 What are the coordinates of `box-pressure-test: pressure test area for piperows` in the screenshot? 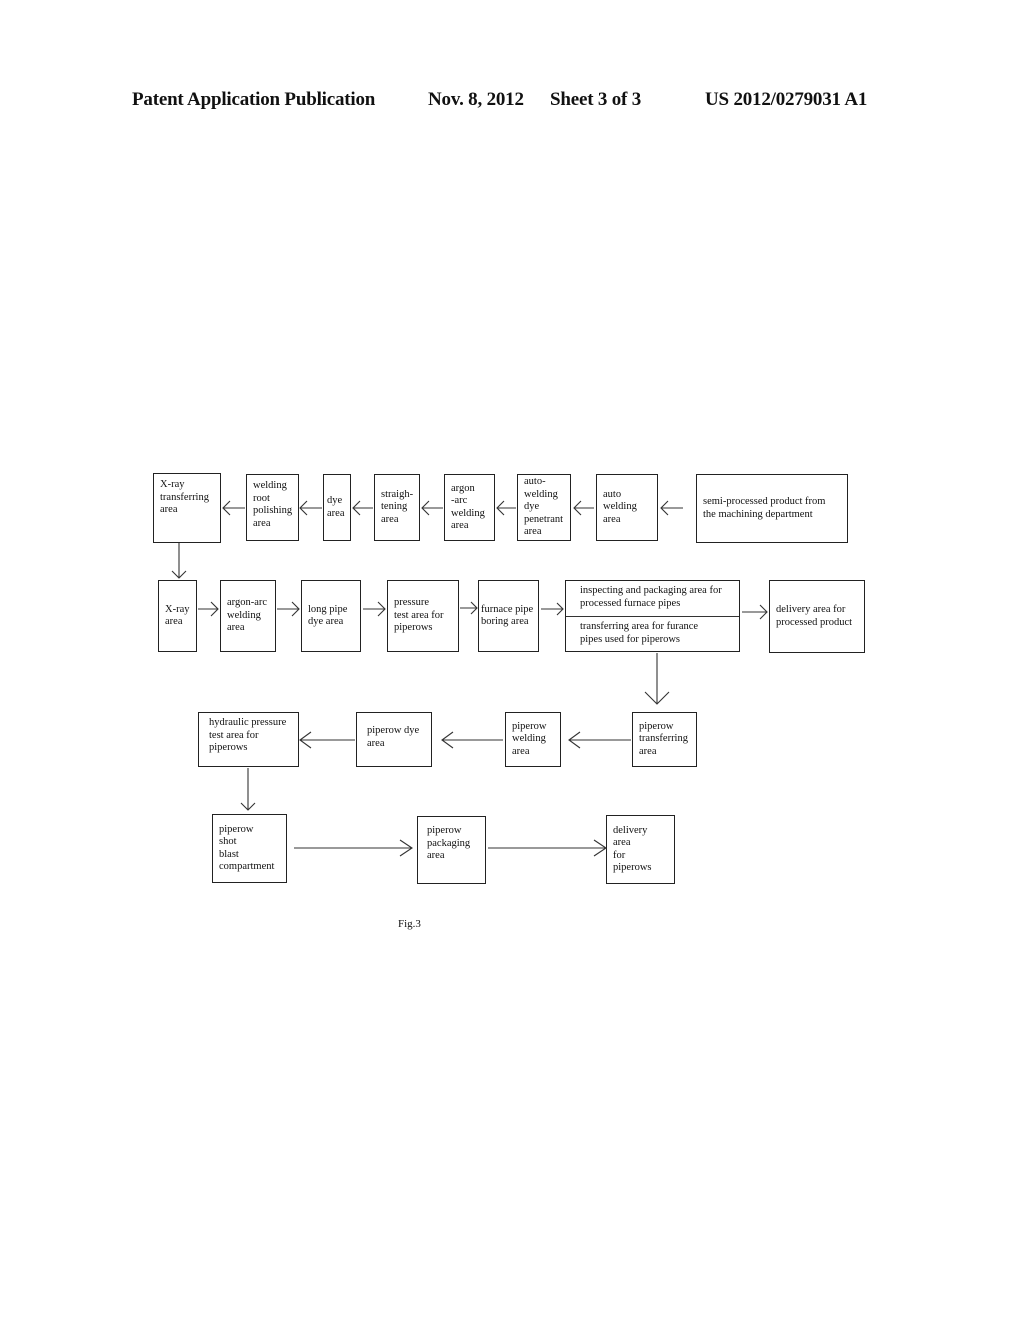 It's located at (423, 616).